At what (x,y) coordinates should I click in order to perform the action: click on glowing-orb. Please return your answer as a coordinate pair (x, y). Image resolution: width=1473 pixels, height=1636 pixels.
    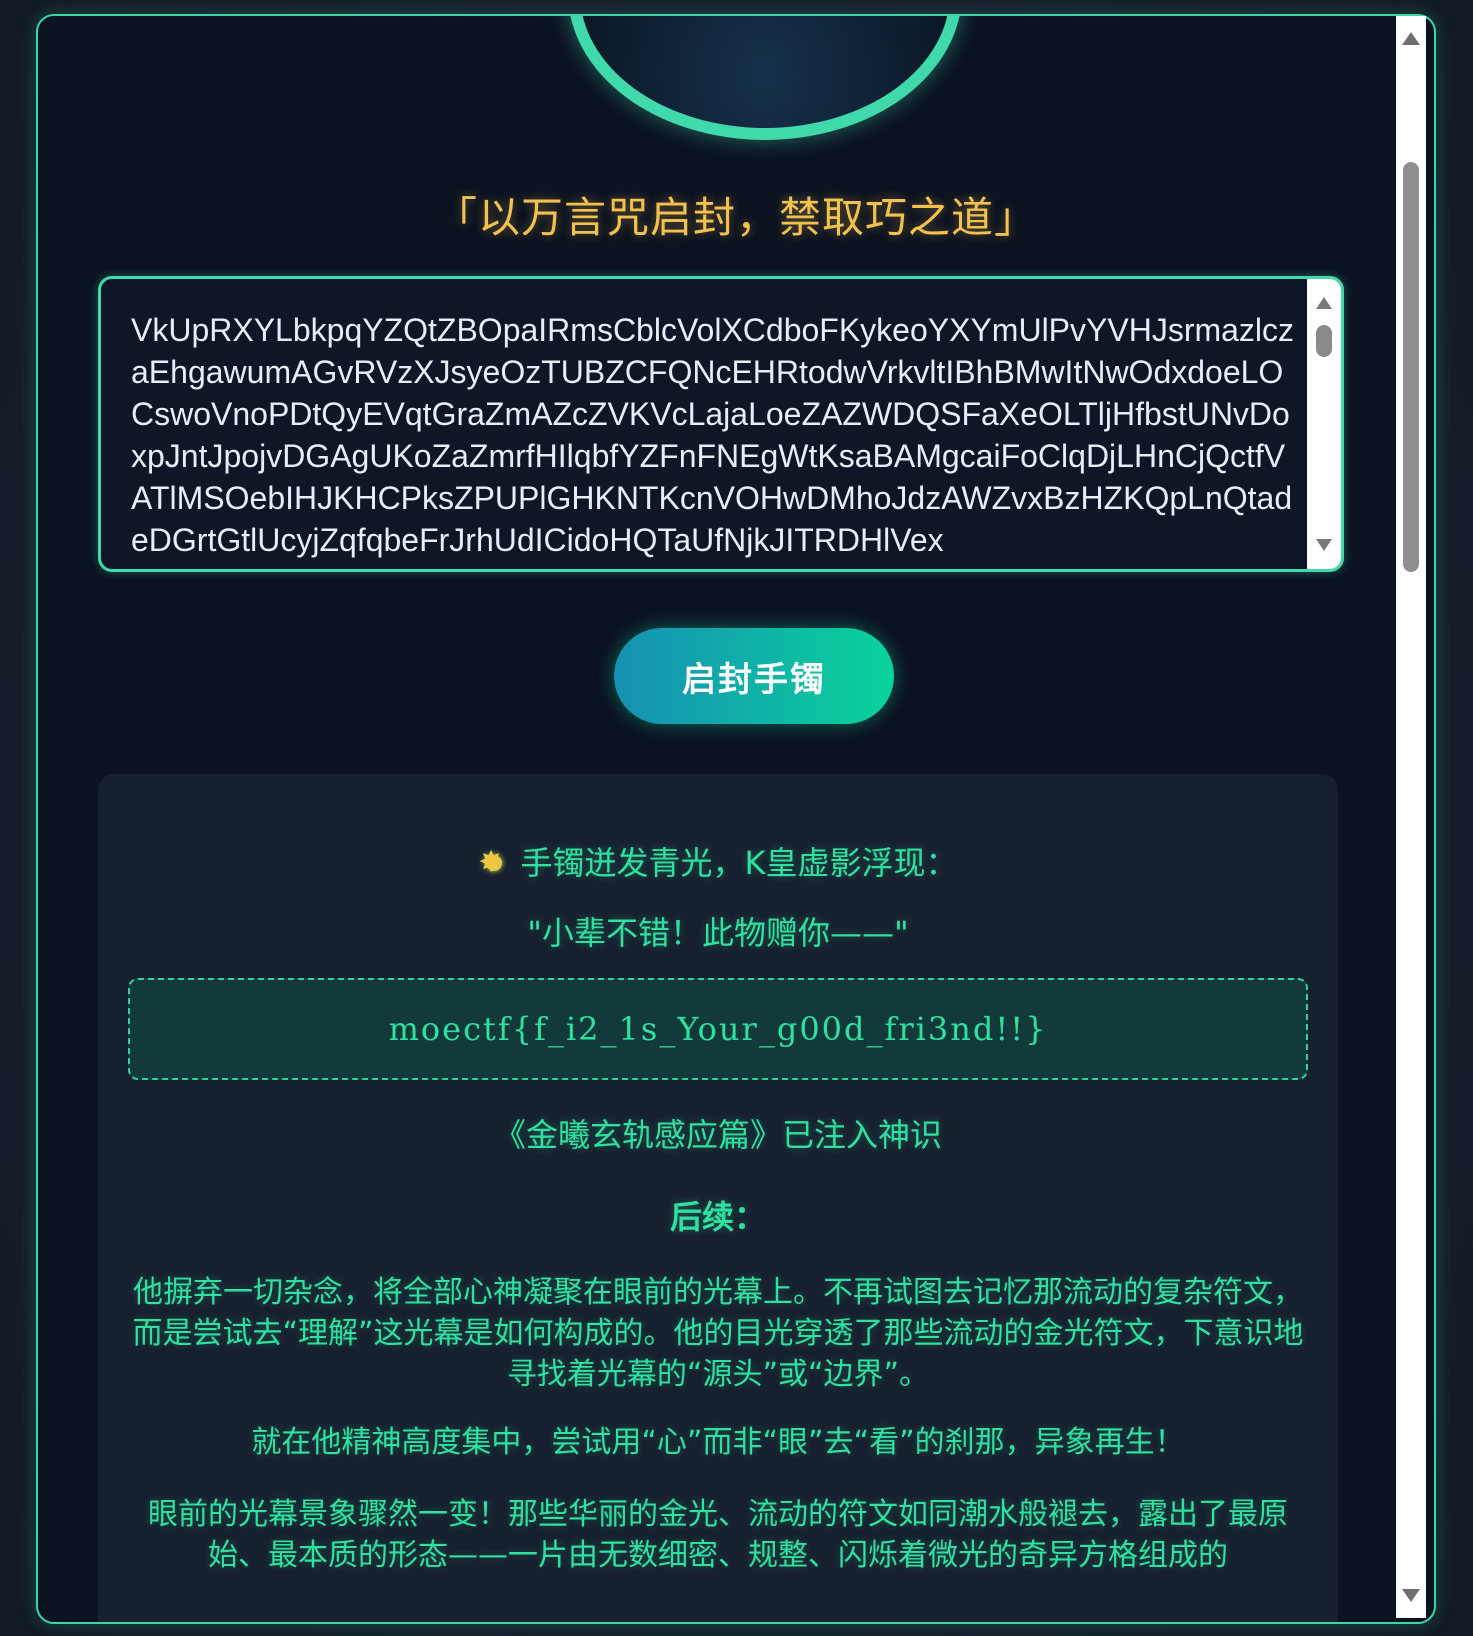
    Looking at the image, I should click on (765, 78).